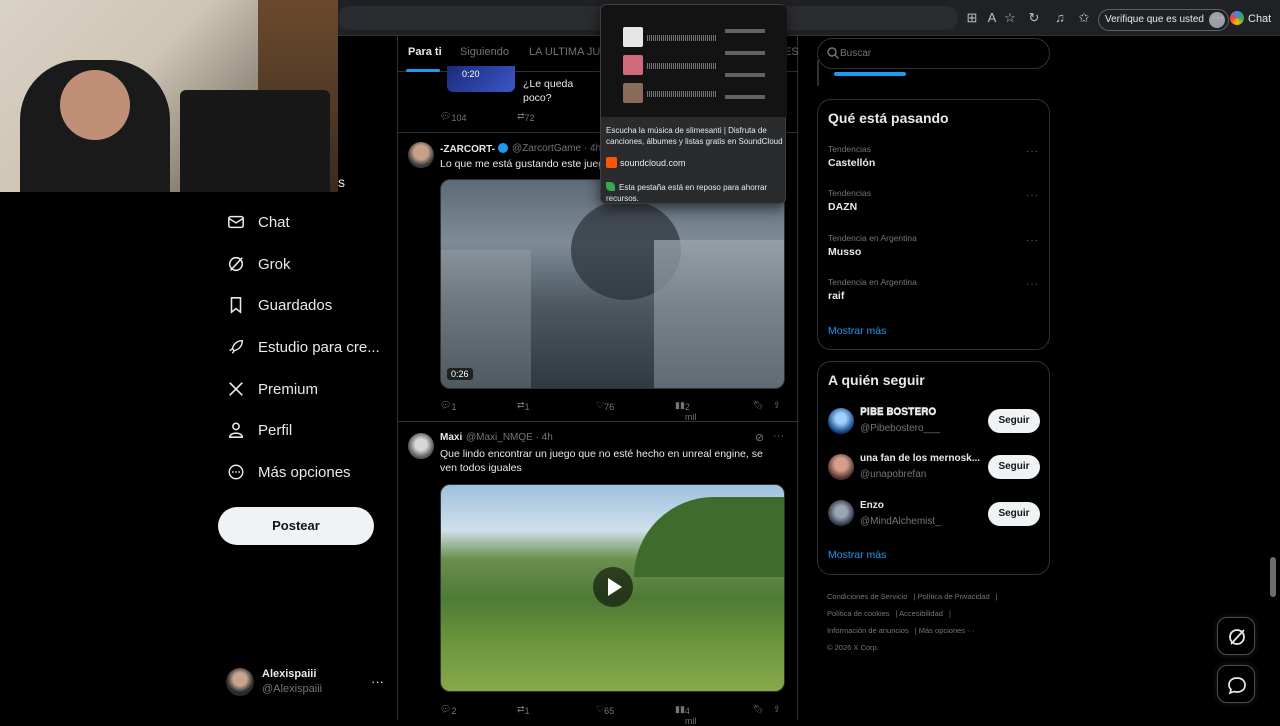 The image size is (1280, 726). Describe the element at coordinates (685, 715) in the screenshot. I see `views-button: ▮▮ 4 mil` at that location.